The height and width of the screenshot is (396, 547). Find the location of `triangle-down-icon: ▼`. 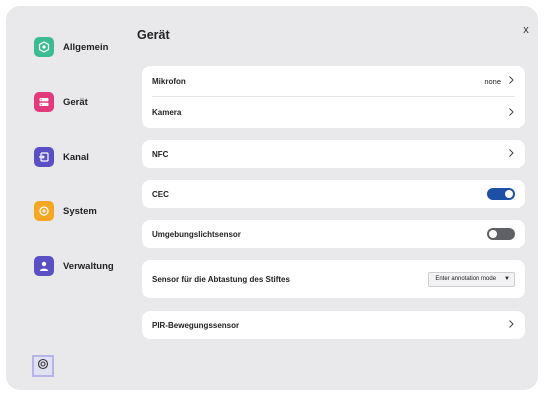

triangle-down-icon: ▼ is located at coordinates (507, 279).